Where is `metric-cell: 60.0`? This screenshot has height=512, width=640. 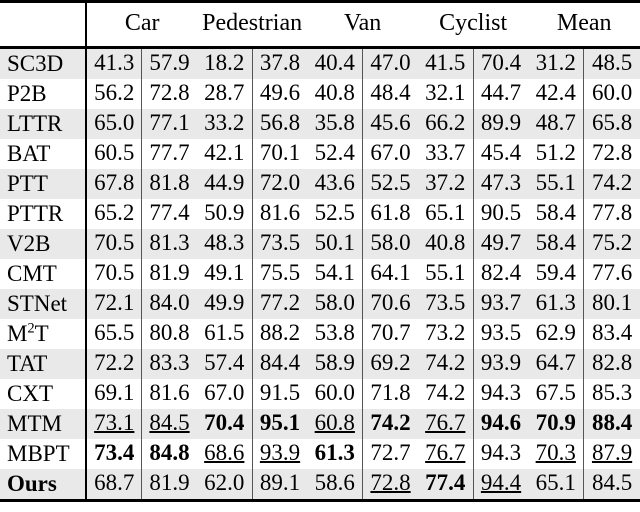
metric-cell: 60.0 is located at coordinates (335, 394).